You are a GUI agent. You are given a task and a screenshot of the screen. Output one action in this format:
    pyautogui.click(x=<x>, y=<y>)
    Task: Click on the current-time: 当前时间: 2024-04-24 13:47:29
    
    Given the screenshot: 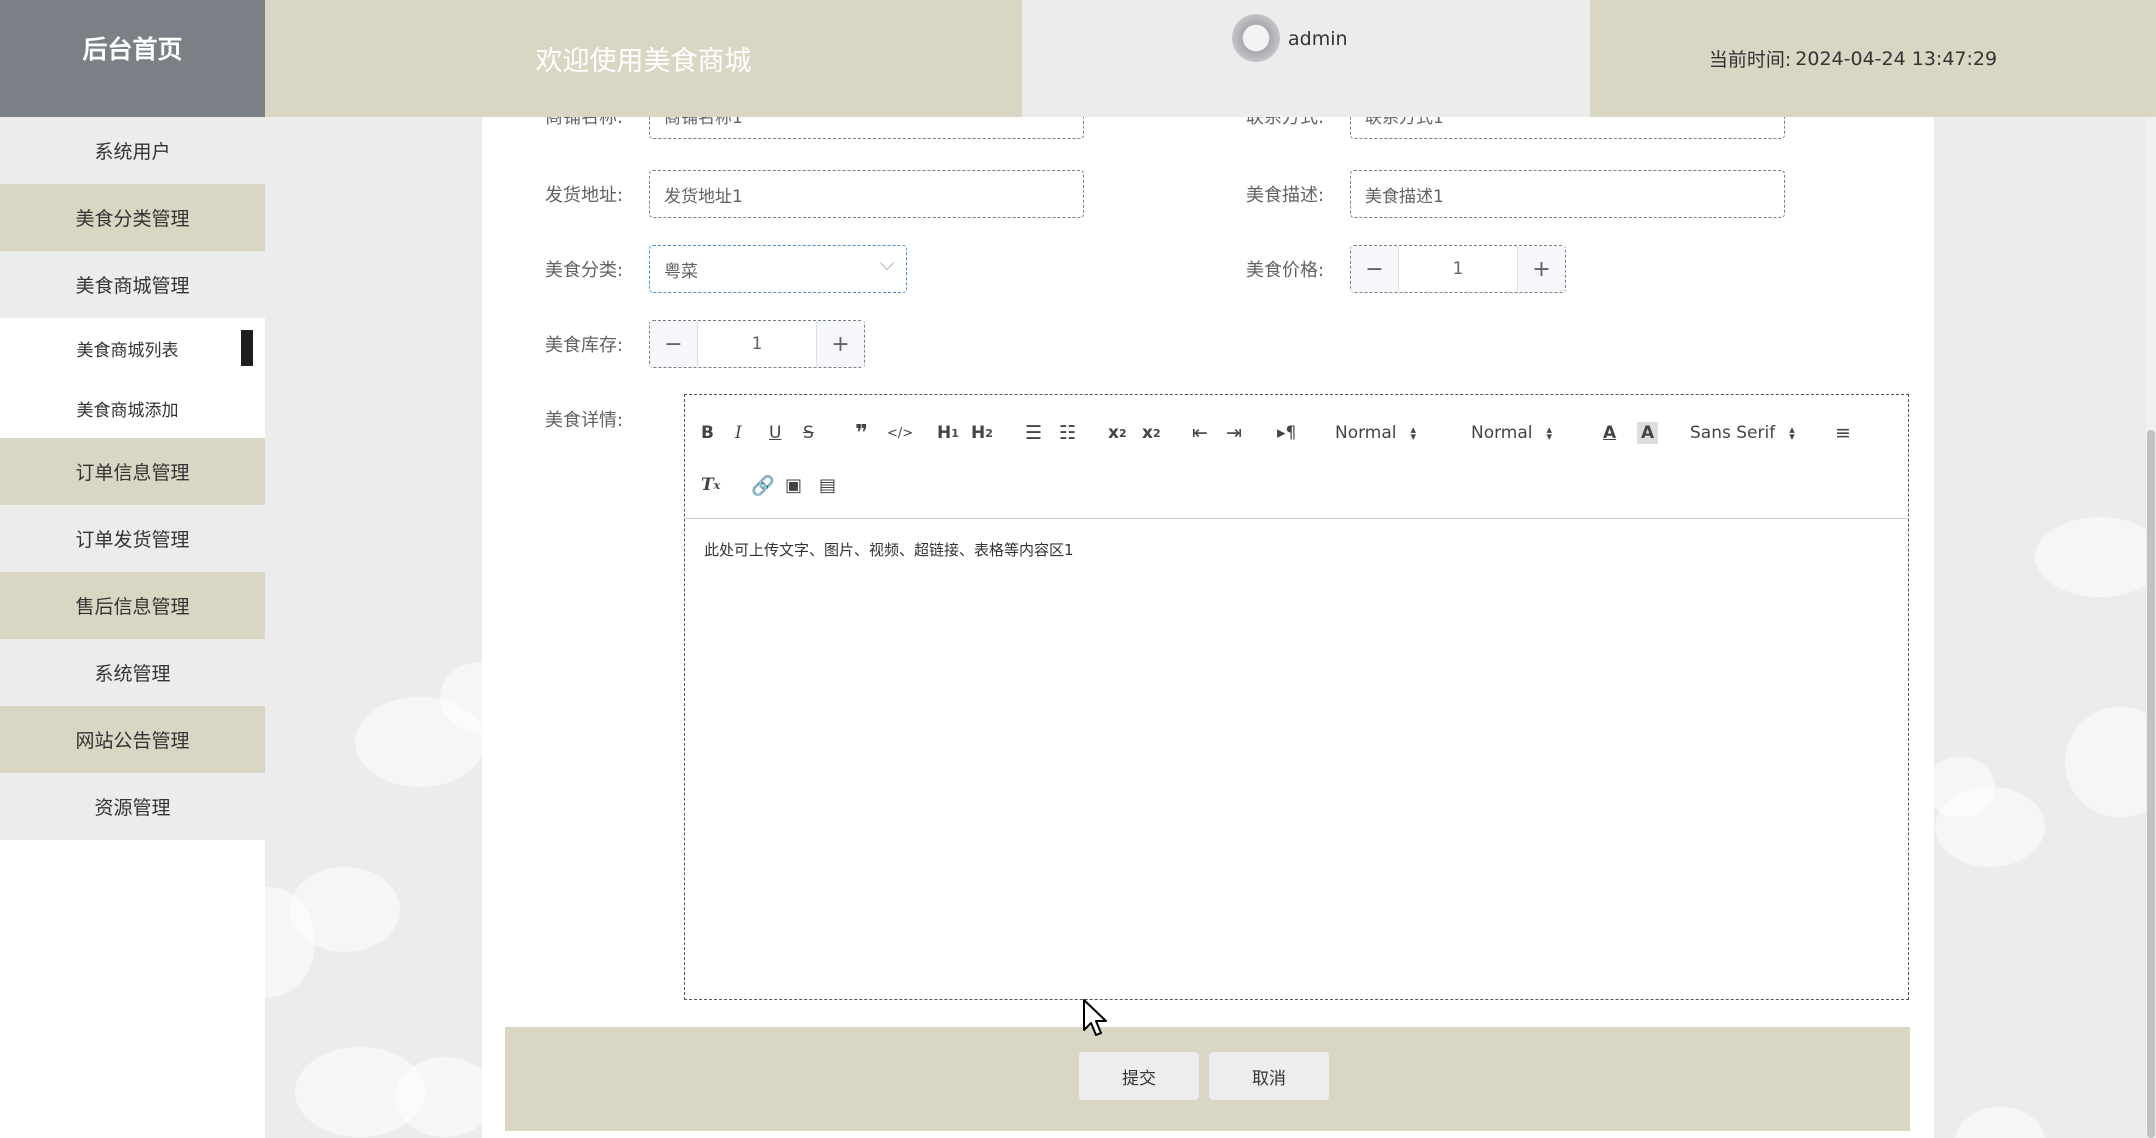 What is the action you would take?
    pyautogui.click(x=1873, y=58)
    